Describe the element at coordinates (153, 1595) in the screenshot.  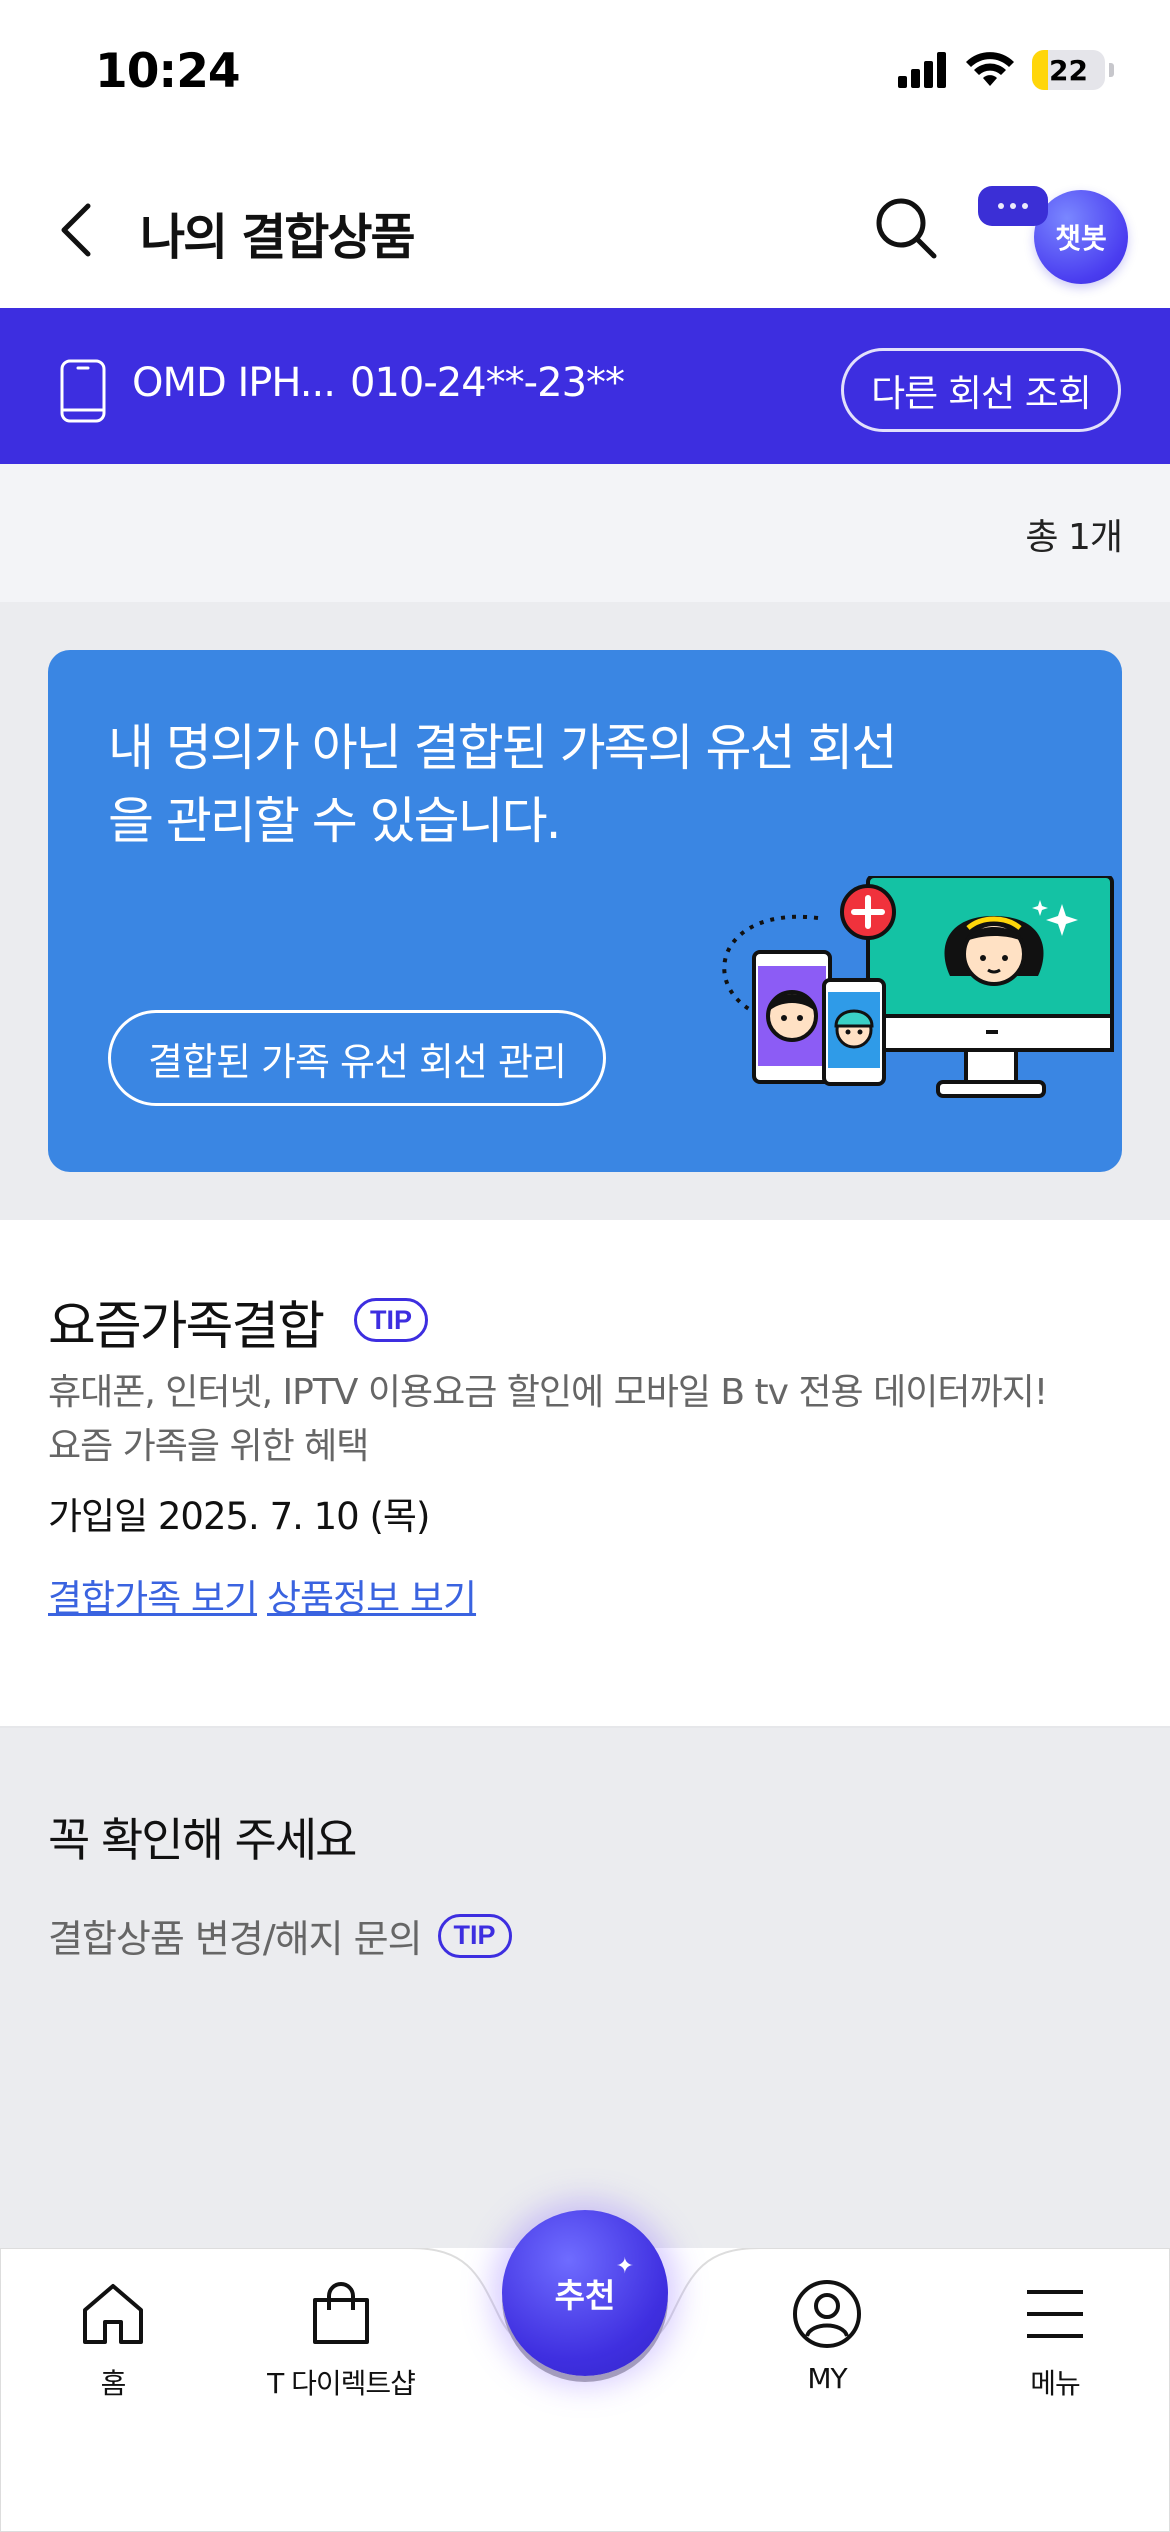
I see `view-family-link: 결합가족 보기` at that location.